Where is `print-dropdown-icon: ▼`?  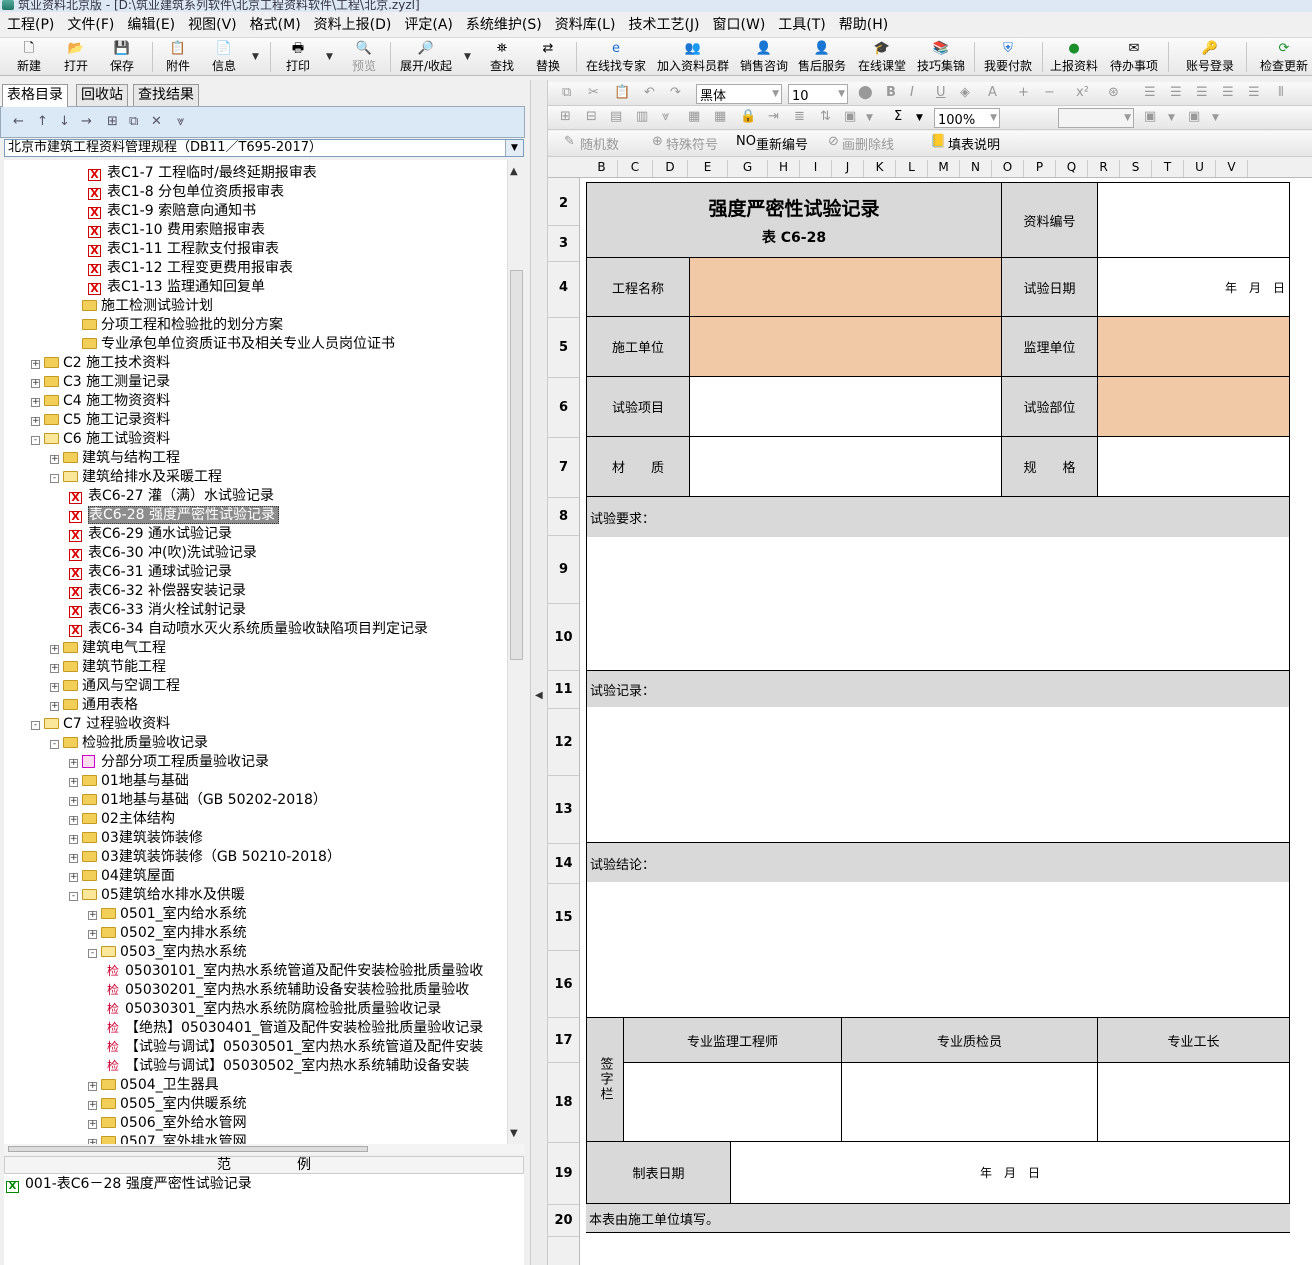 print-dropdown-icon: ▼ is located at coordinates (329, 57).